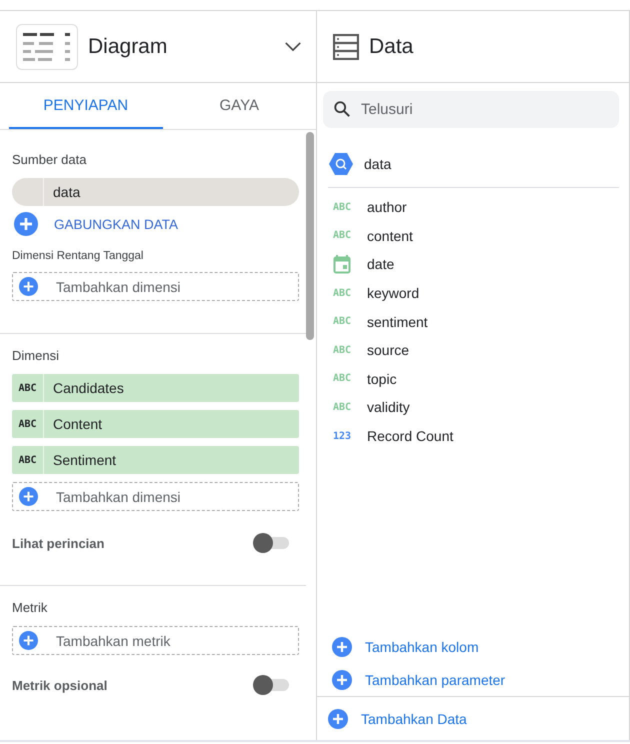  Describe the element at coordinates (382, 378) in the screenshot. I see `field-name: topic` at that location.